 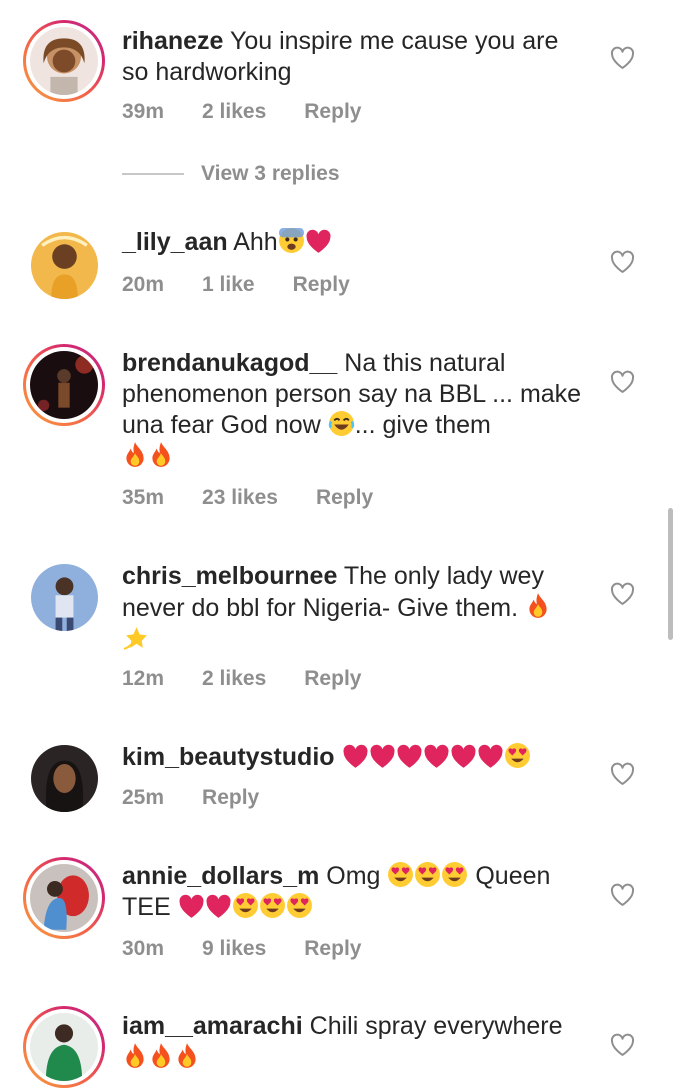 I want to click on username: _lily_aan, so click(x=175, y=242).